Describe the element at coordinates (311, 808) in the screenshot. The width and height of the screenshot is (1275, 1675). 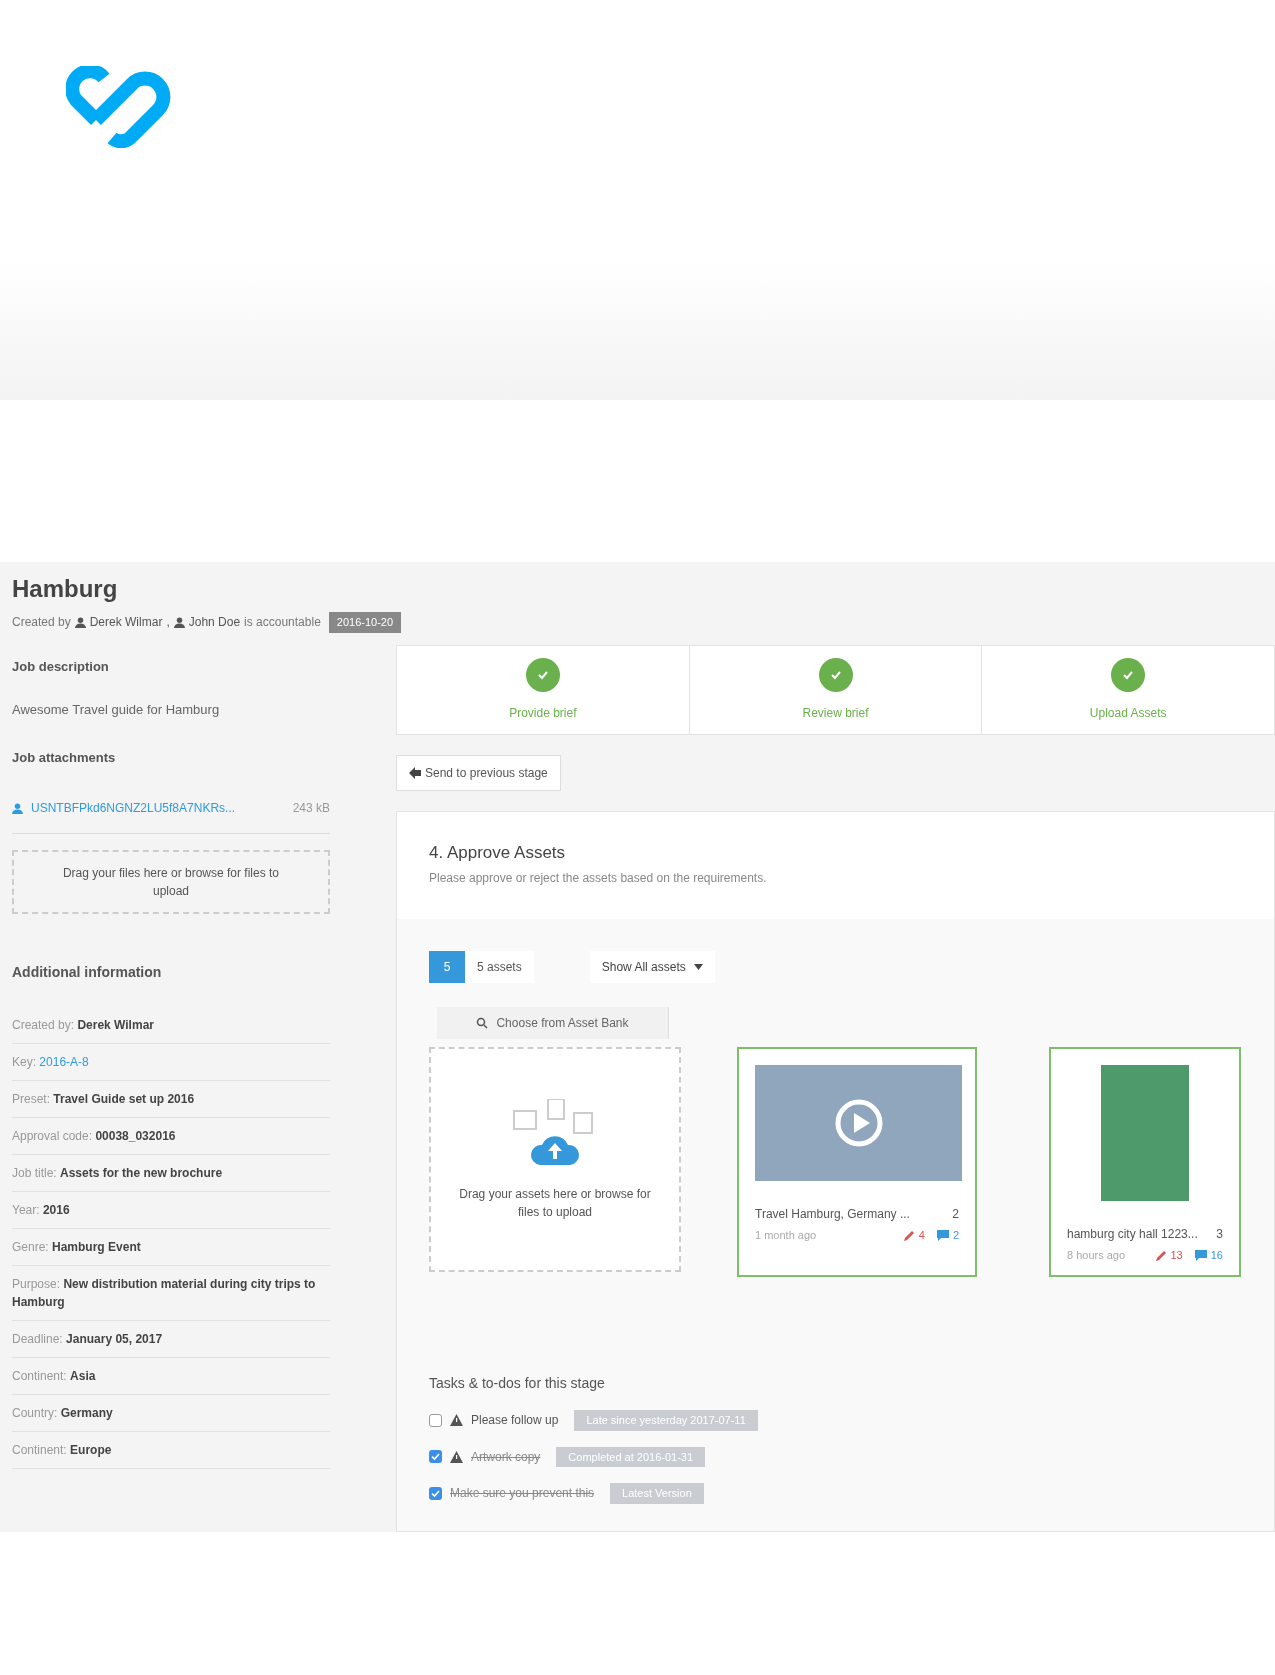
I see `file-size: 243 kB` at that location.